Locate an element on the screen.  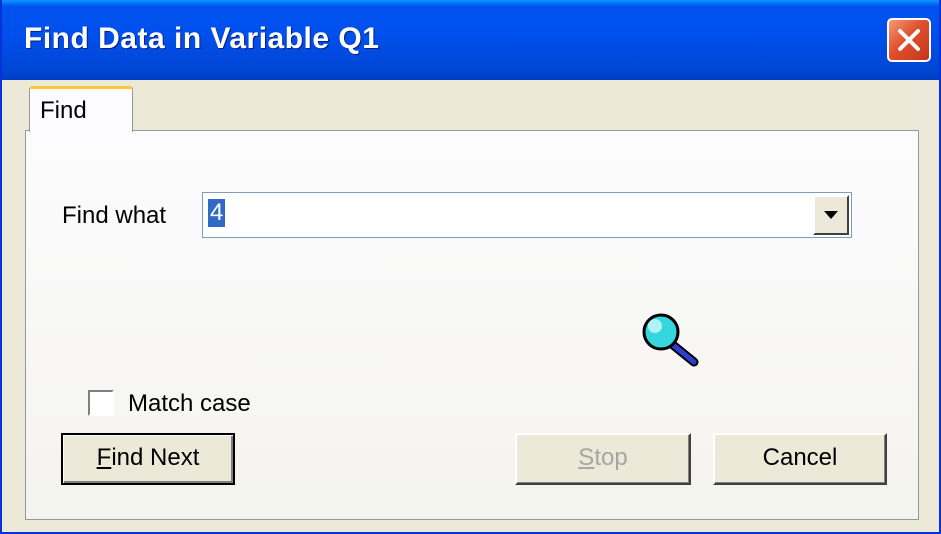
close-button is located at coordinates (909, 40).